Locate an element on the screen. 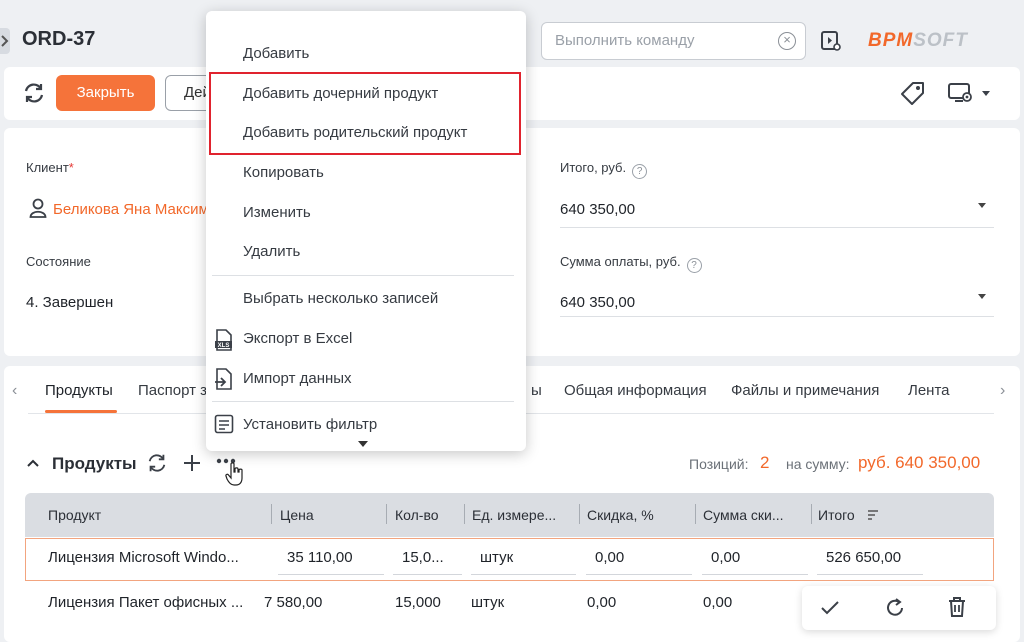 The width and height of the screenshot is (1024, 642). menu-scroll-down-icon is located at coordinates (363, 444).